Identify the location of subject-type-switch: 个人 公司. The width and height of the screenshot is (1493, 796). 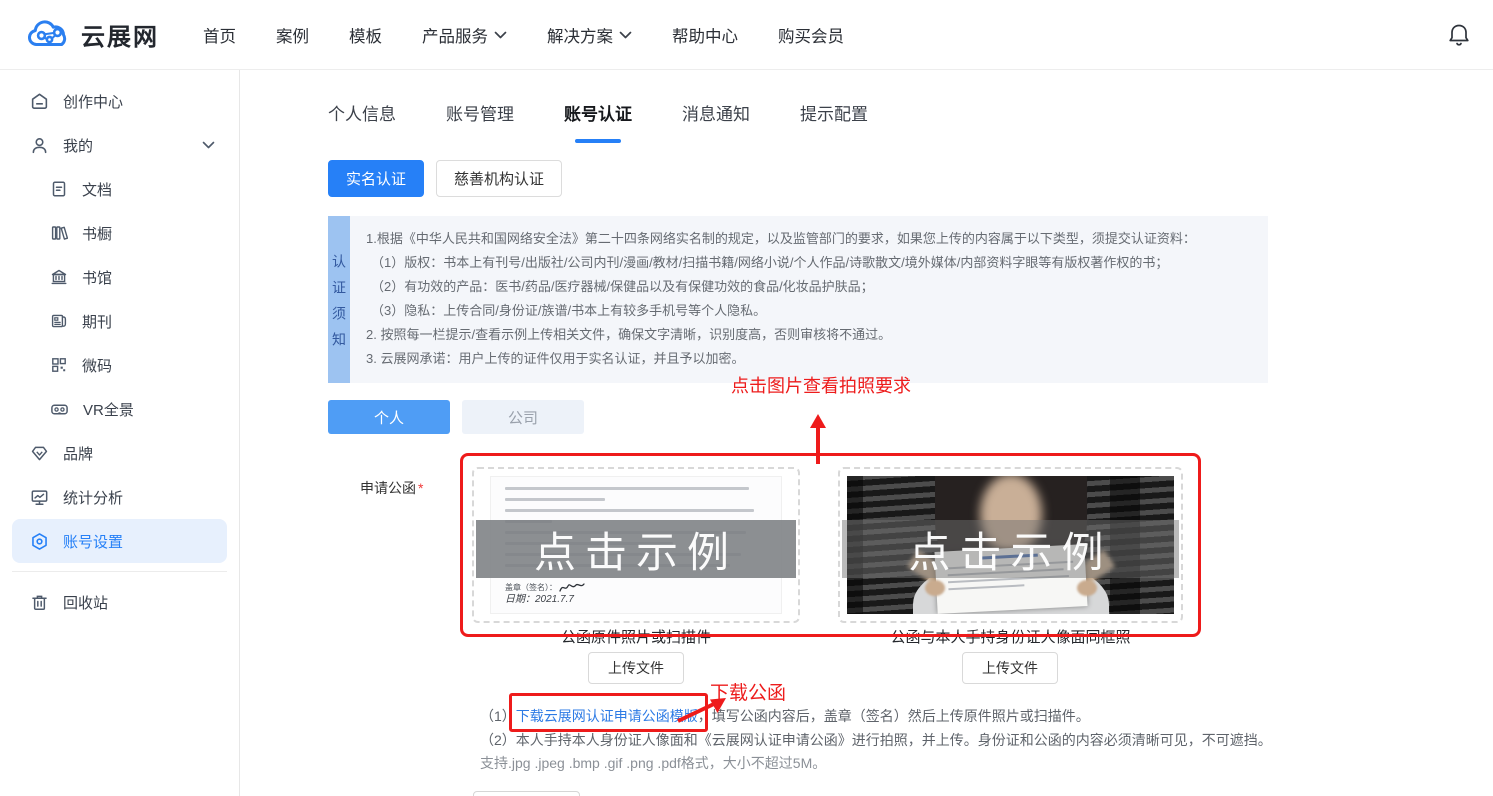
(456, 417).